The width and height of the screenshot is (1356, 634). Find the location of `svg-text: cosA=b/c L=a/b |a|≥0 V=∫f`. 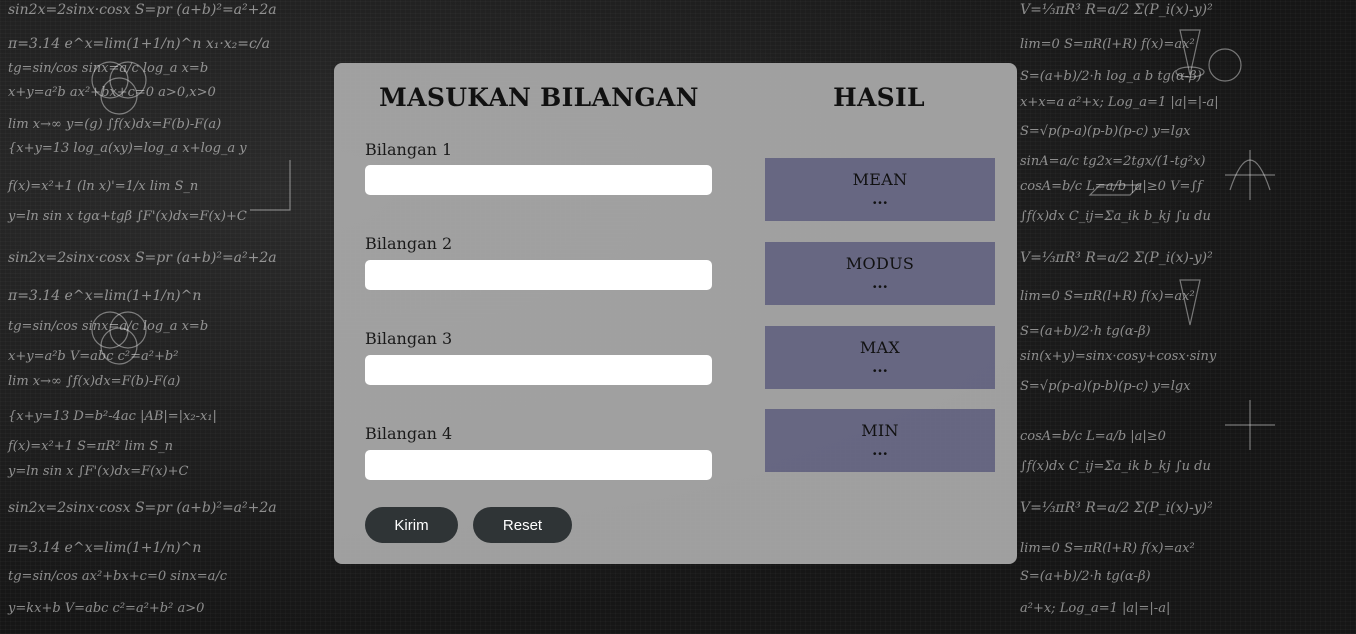

svg-text: cosA=b/c L=a/b |a|≥0 V=∫f is located at coordinates (1112, 186).